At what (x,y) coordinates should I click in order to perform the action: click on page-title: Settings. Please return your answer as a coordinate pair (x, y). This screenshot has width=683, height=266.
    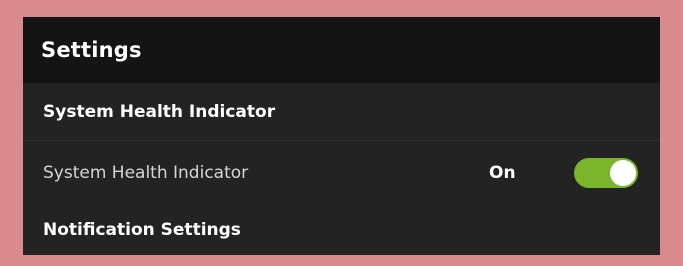
    Looking at the image, I should click on (91, 50).